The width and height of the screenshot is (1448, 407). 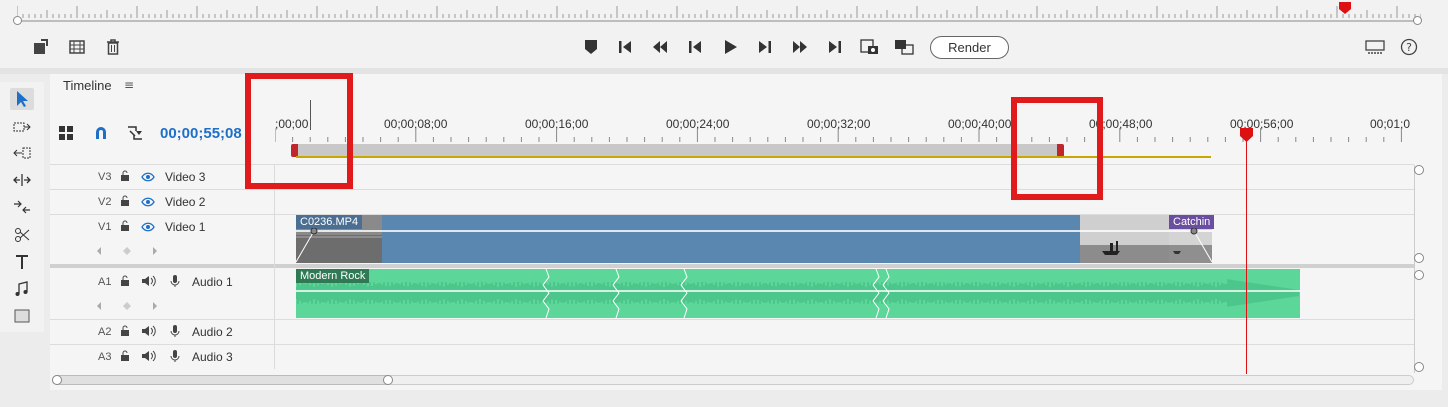 I want to click on go-to-out-icon, so click(x=835, y=47).